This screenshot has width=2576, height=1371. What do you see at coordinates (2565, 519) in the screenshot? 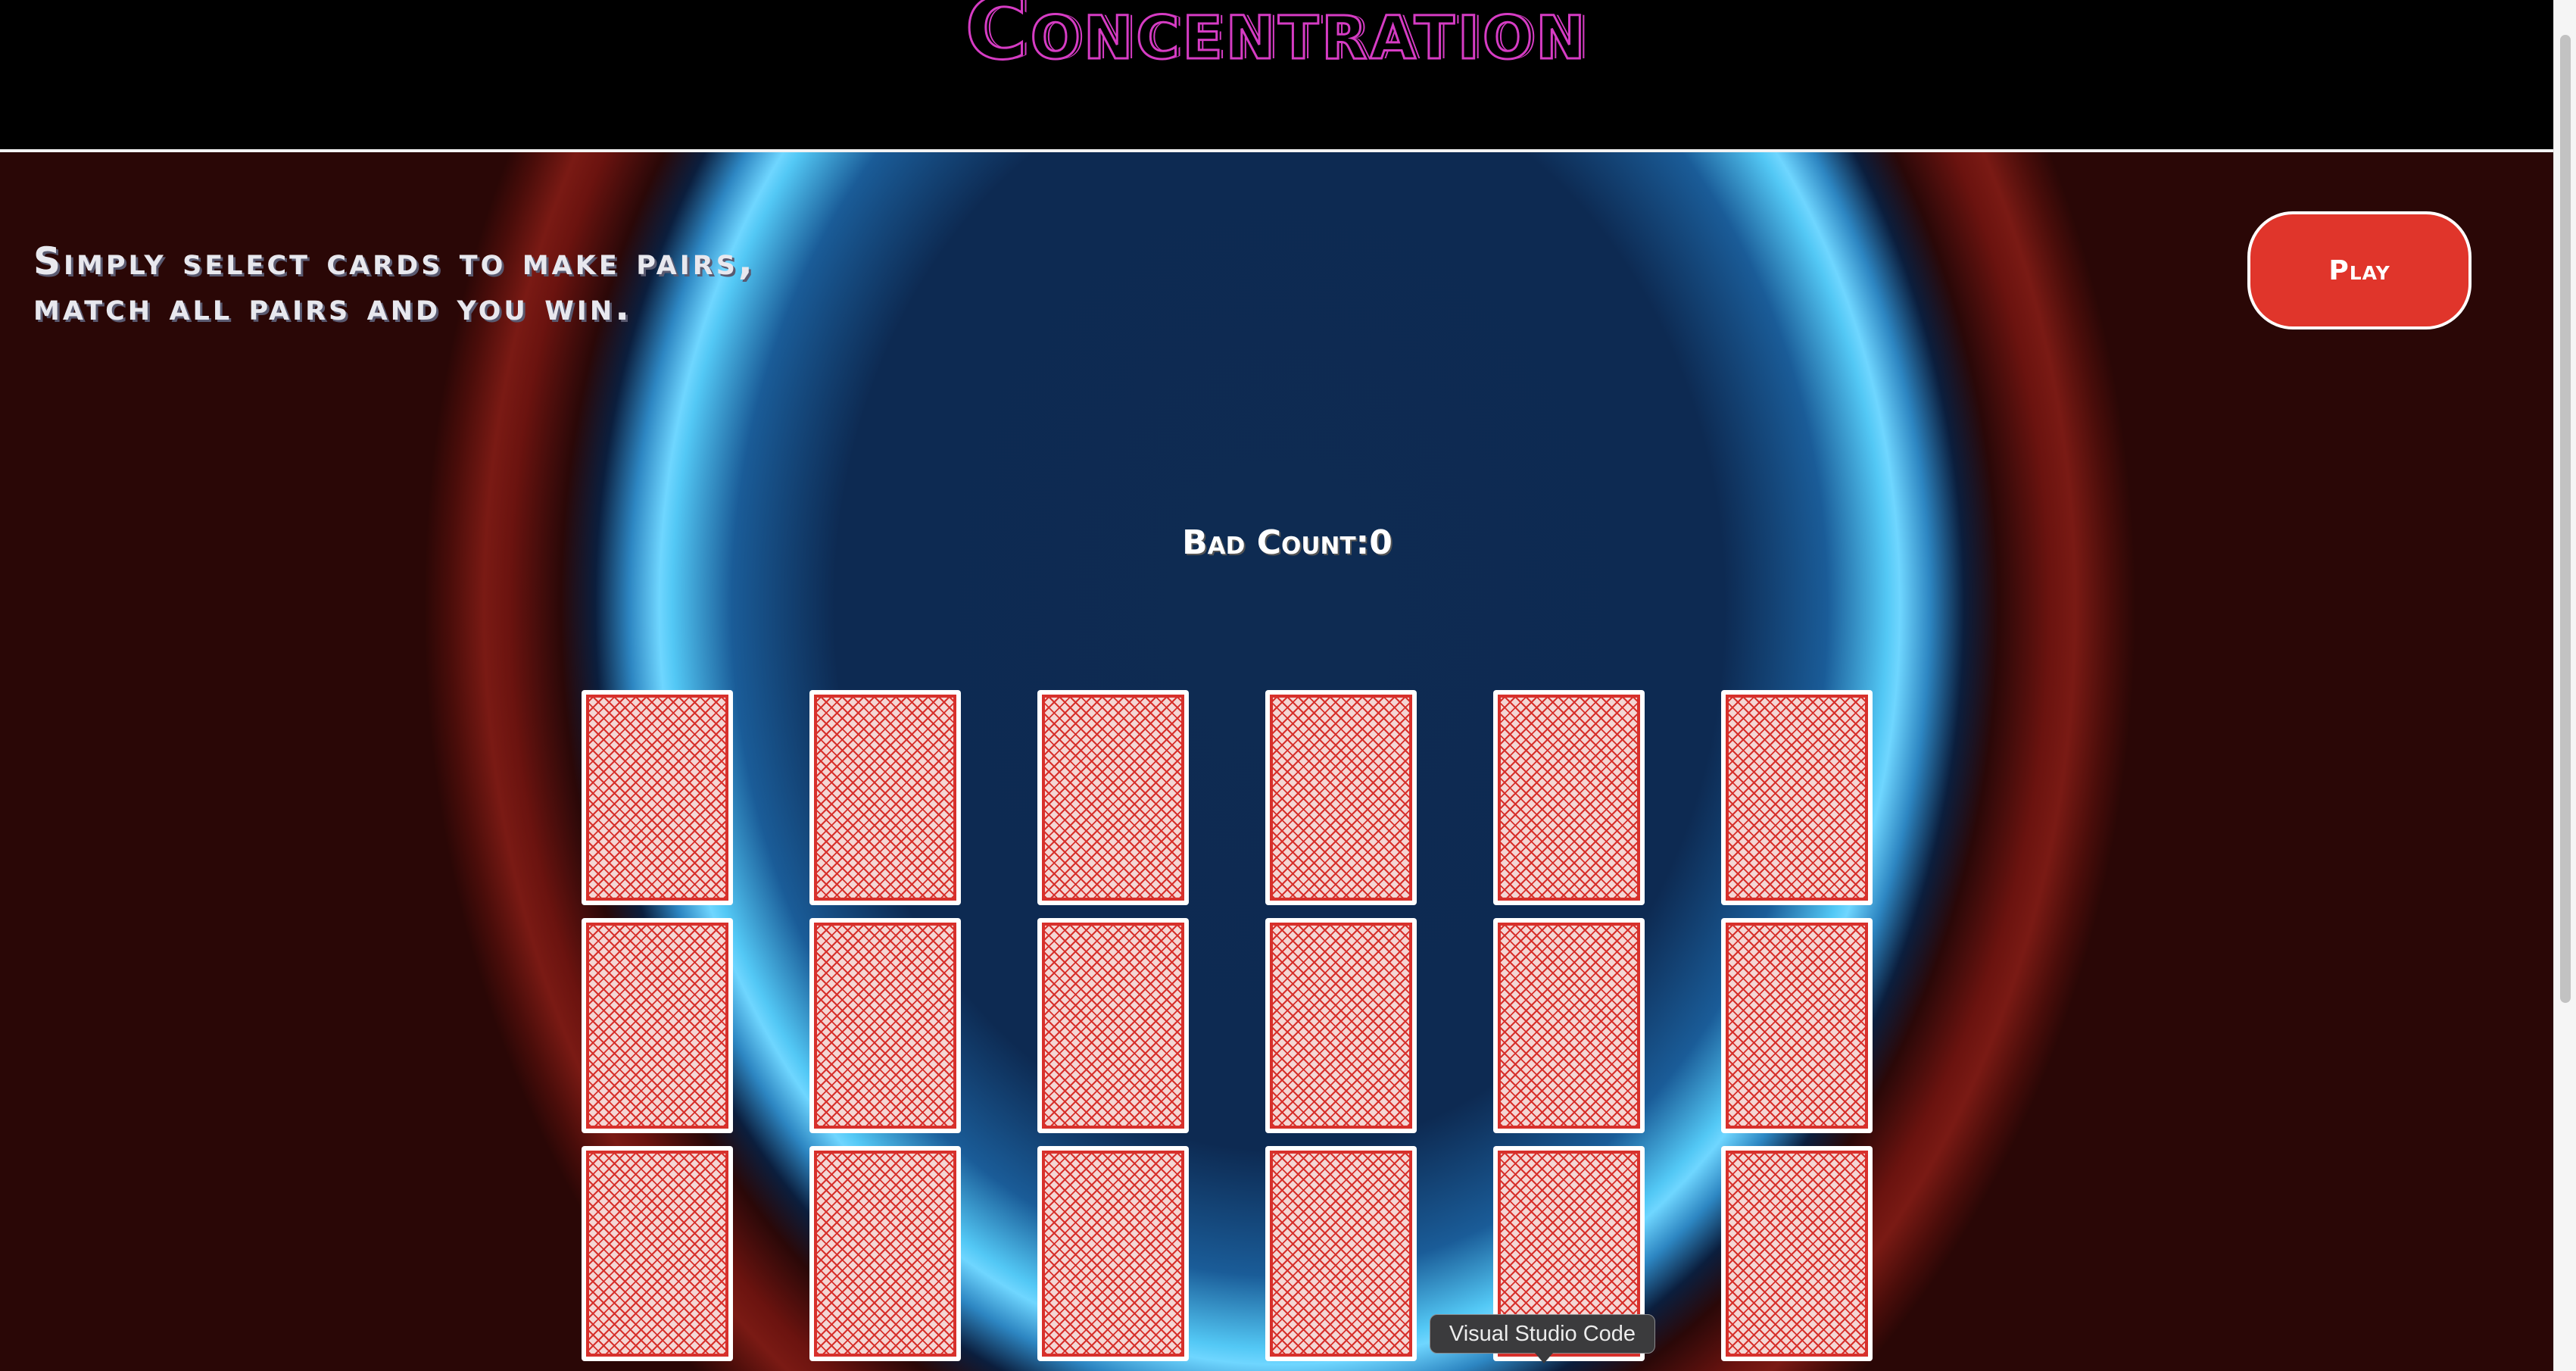
I see `scrollbar-thumb` at bounding box center [2565, 519].